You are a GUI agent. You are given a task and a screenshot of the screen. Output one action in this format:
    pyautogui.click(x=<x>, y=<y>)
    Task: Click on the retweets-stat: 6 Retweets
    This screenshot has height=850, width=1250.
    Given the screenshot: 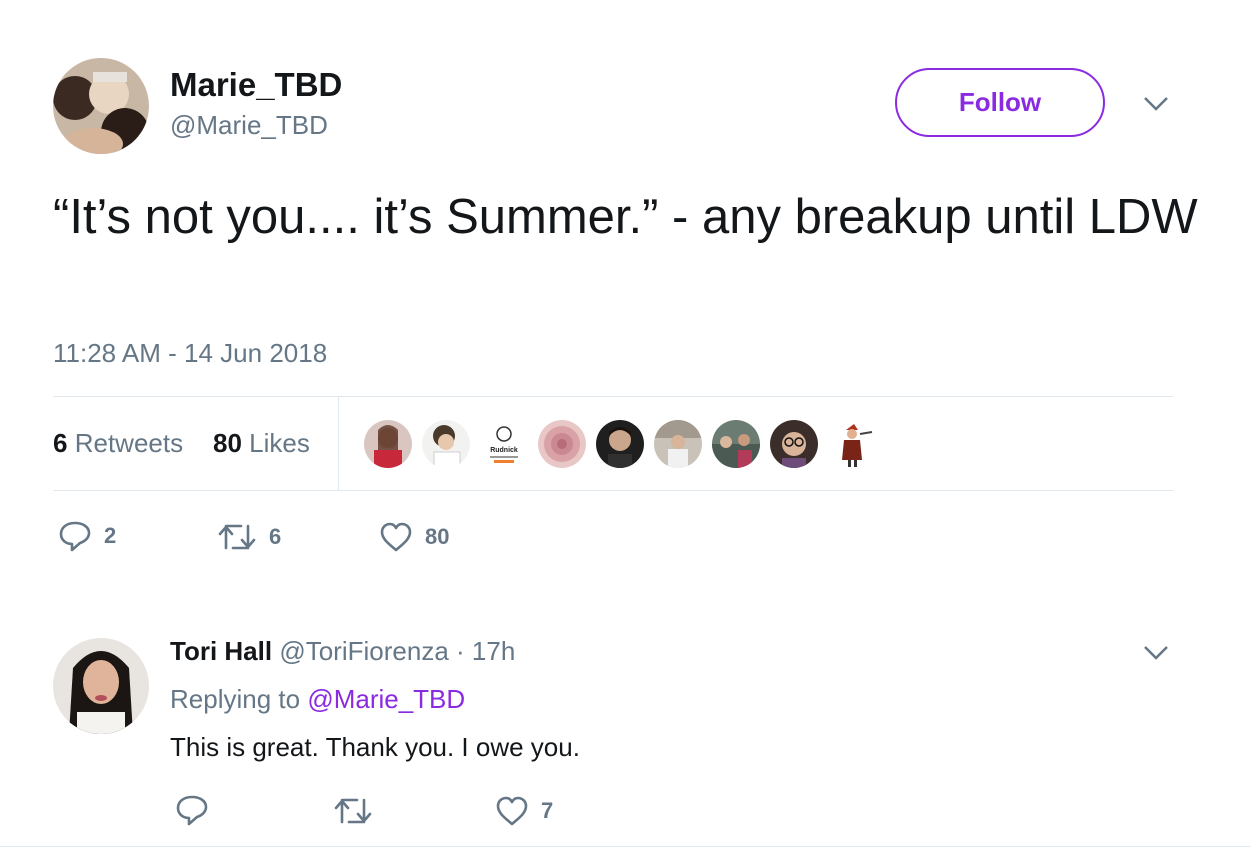 What is the action you would take?
    pyautogui.click(x=118, y=443)
    